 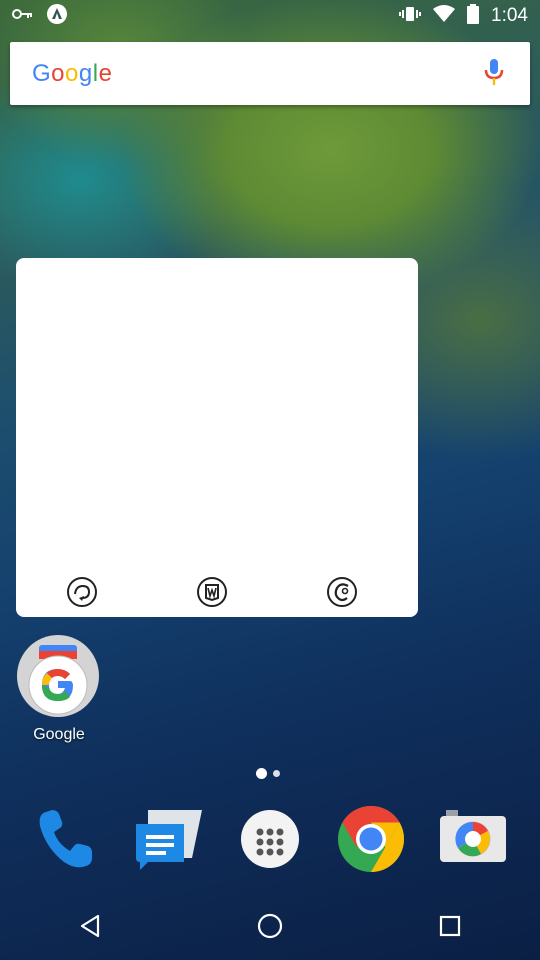 I want to click on camera-icon, so click(x=473, y=839).